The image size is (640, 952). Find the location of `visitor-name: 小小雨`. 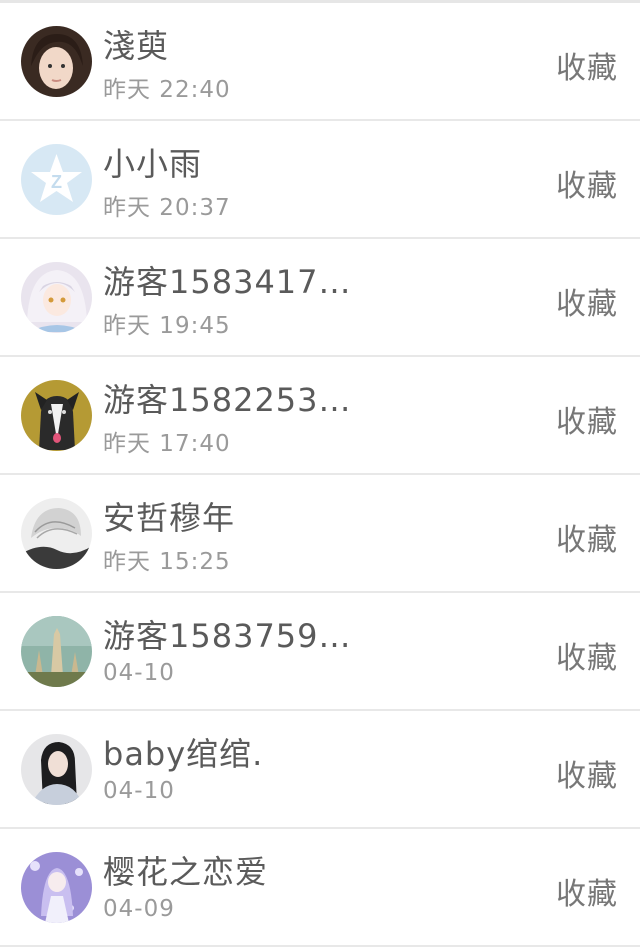

visitor-name: 小小雨 is located at coordinates (153, 164).